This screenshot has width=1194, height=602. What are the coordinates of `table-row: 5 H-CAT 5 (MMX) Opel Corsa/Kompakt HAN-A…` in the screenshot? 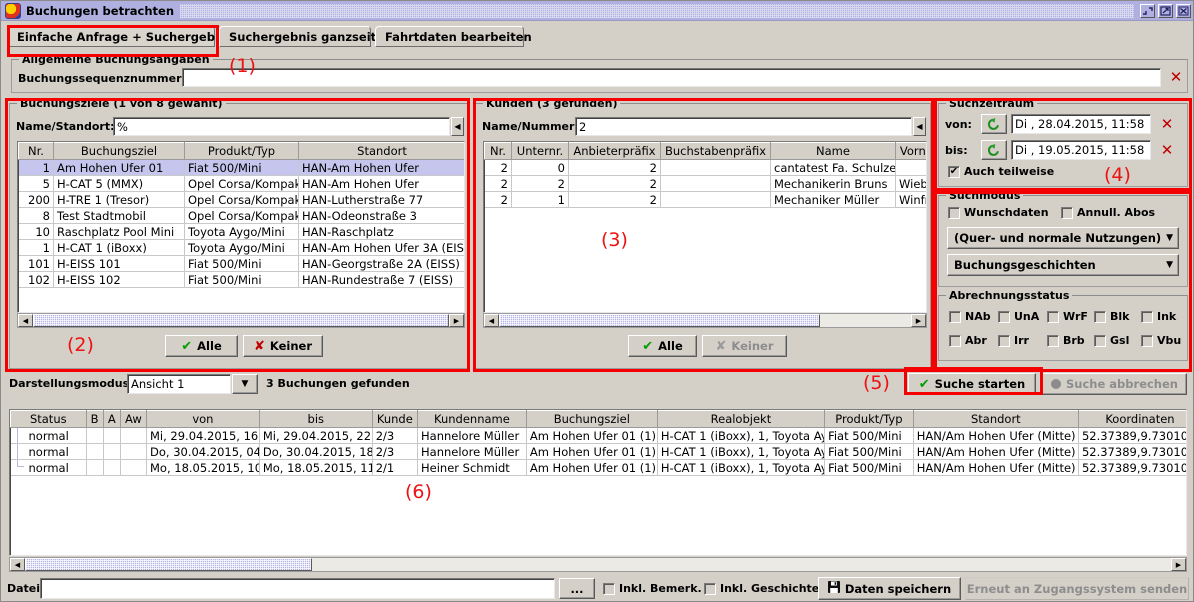 It's located at (241, 183).